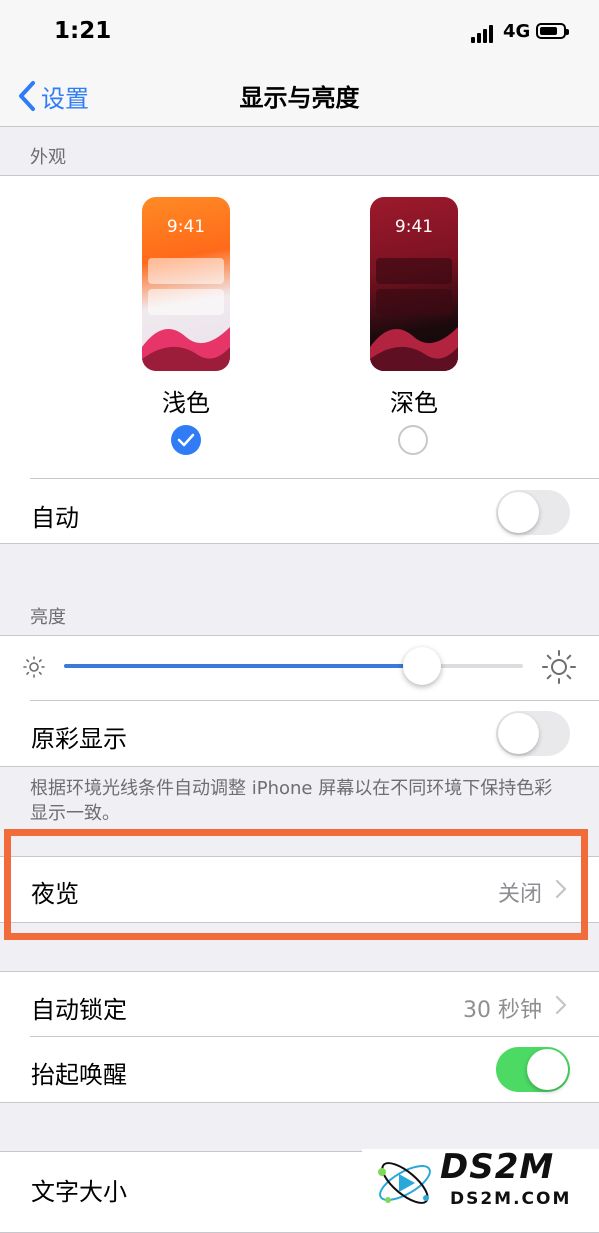  I want to click on brightness-slider, so click(293, 666).